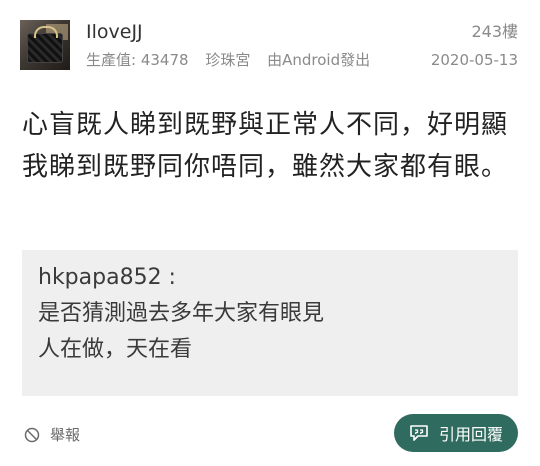  I want to click on quote-reply-button: 引用回覆, so click(456, 433).